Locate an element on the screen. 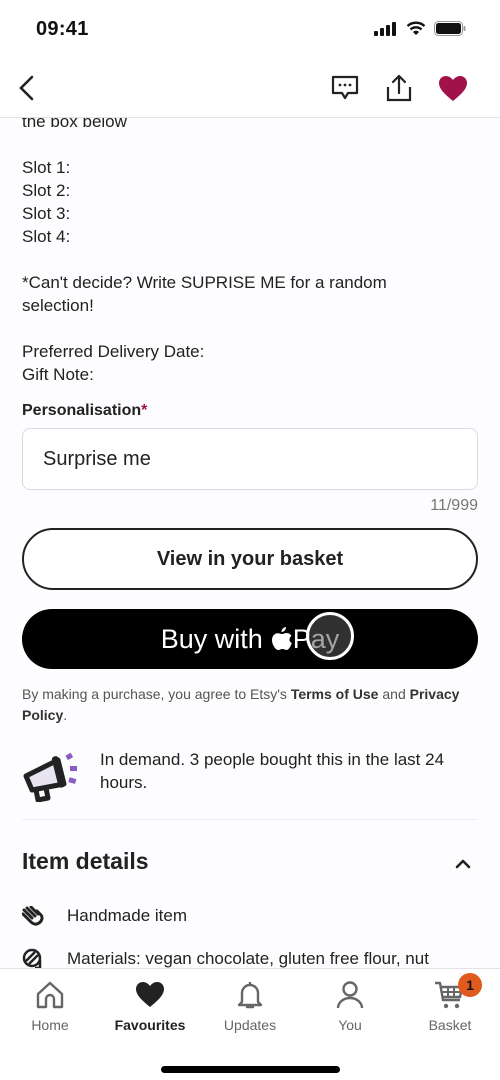 This screenshot has height=1080, width=500. character-counter: 11/999 is located at coordinates (454, 505).